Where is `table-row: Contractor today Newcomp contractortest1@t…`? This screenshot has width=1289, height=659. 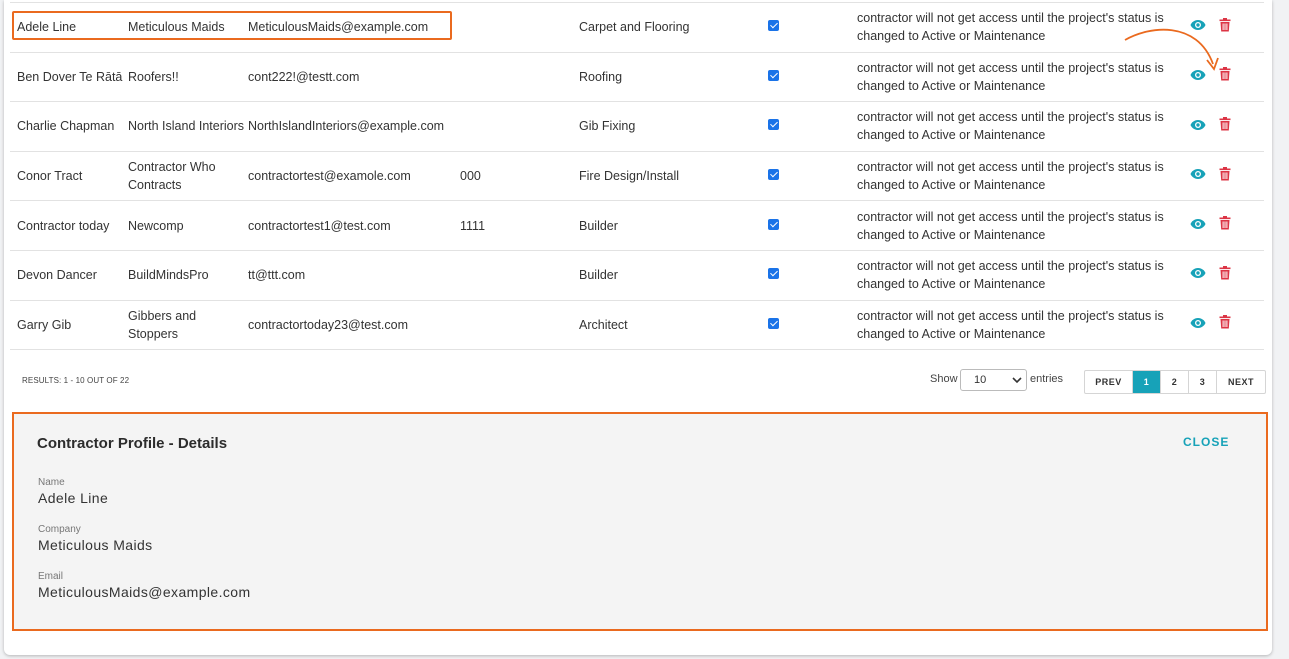 table-row: Contractor today Newcomp contractortest1@t… is located at coordinates (637, 225).